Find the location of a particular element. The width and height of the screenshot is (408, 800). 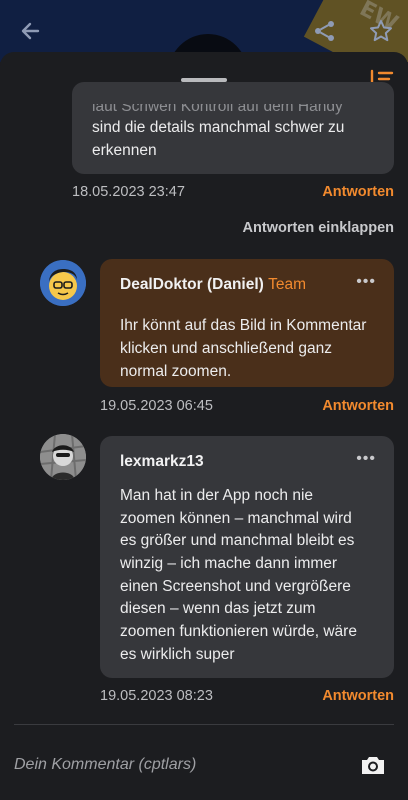

share-icon is located at coordinates (325, 31).